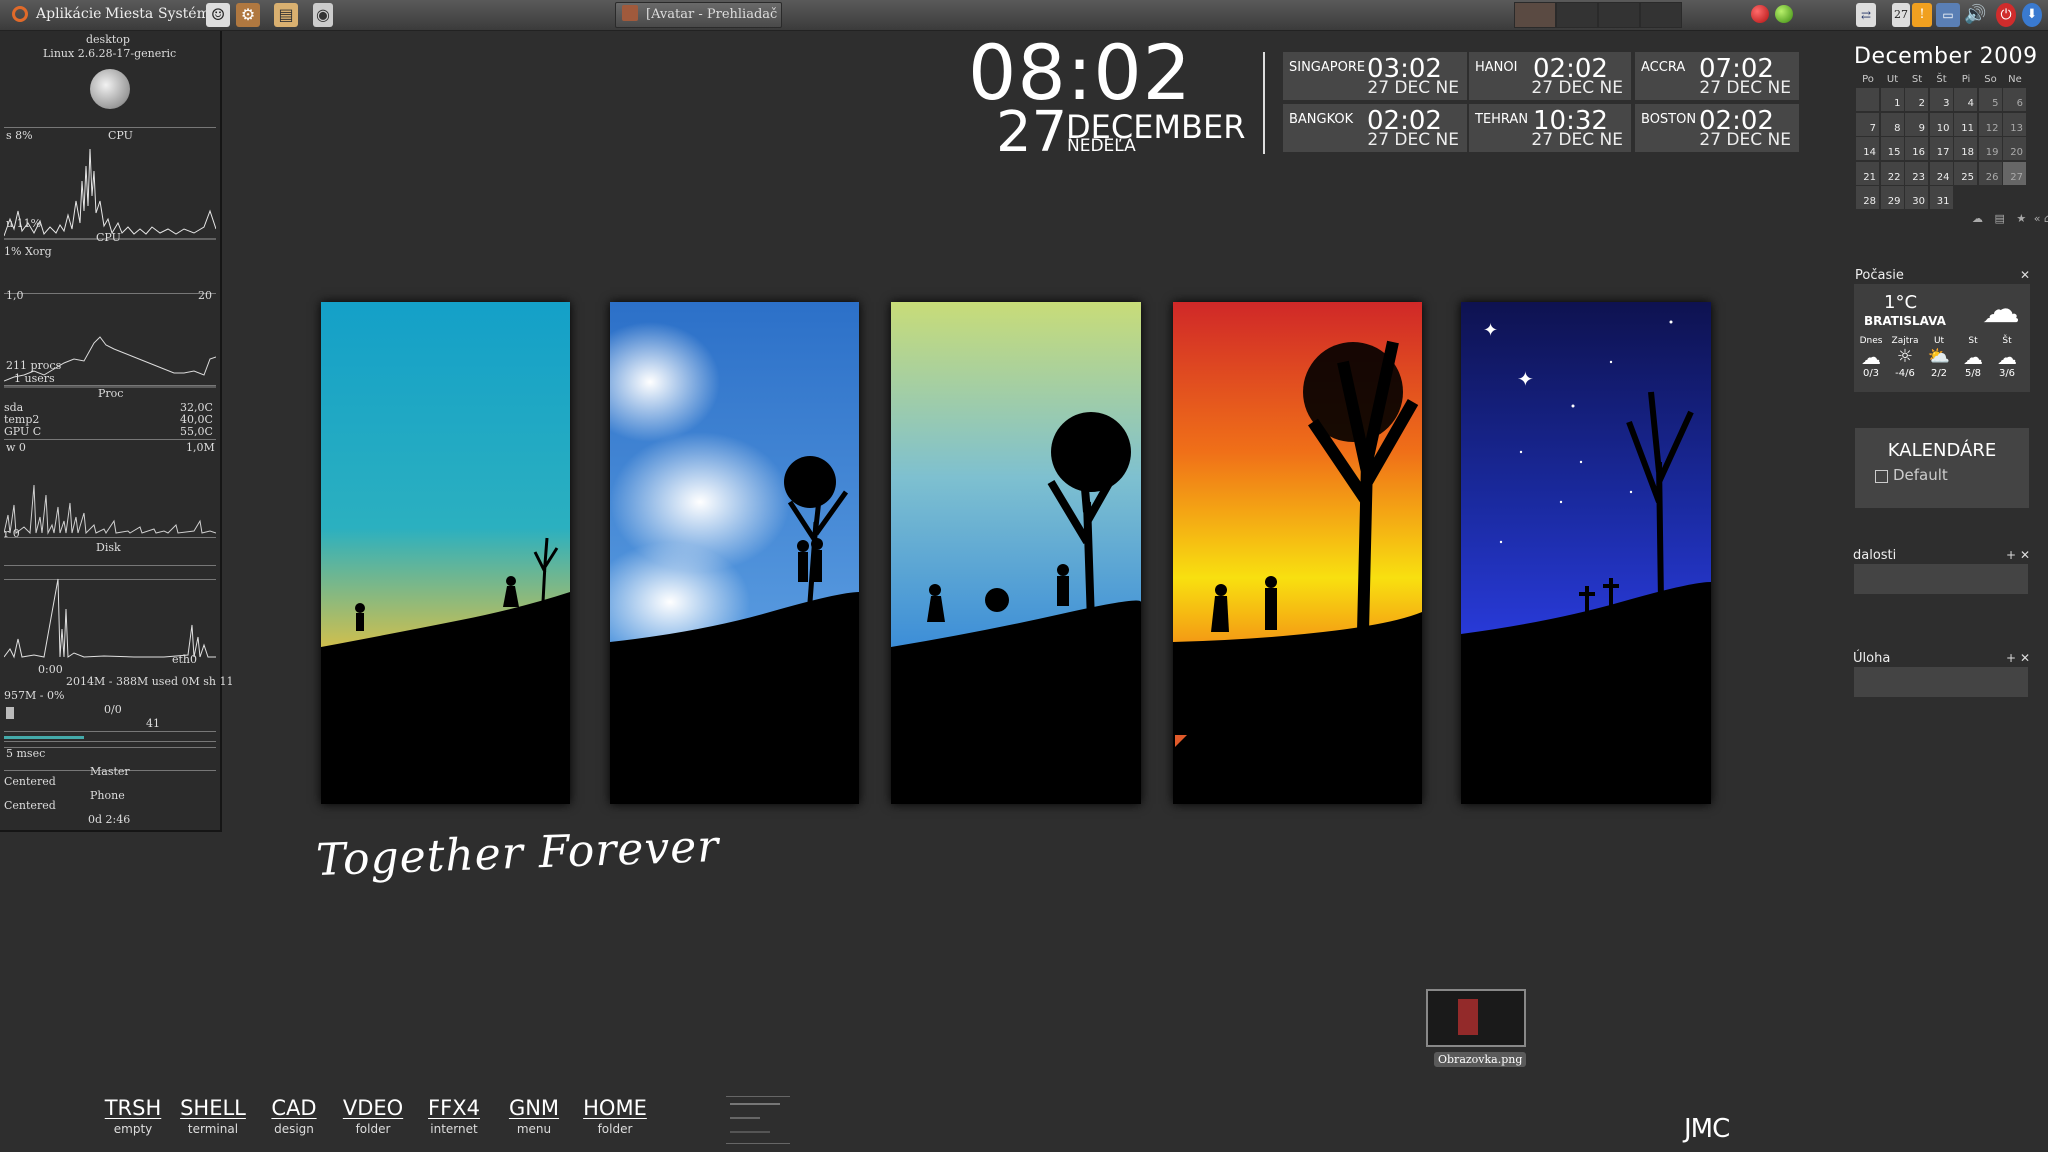 The width and height of the screenshot is (2048, 1152). I want to click on calendar-day: 26, so click(1990, 173).